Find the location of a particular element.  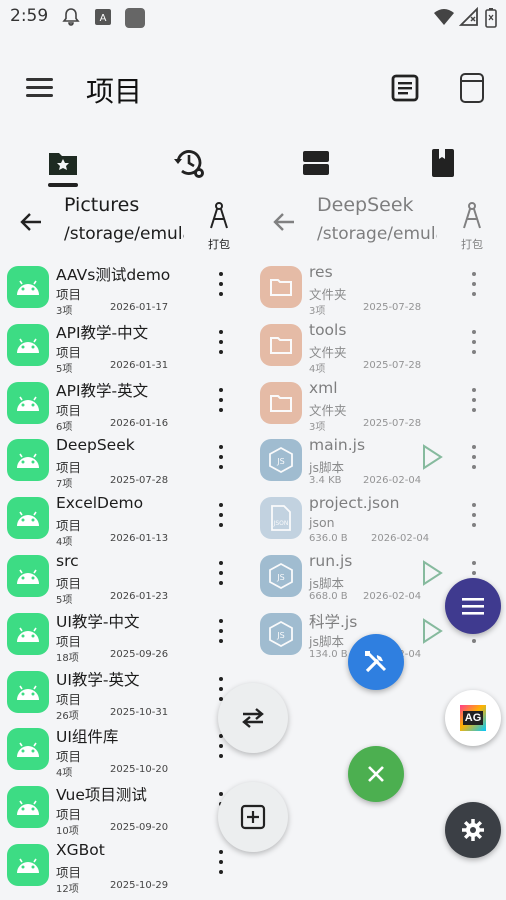

list-item: xml 文件夹 3项 2025-07-28 is located at coordinates (379, 408).